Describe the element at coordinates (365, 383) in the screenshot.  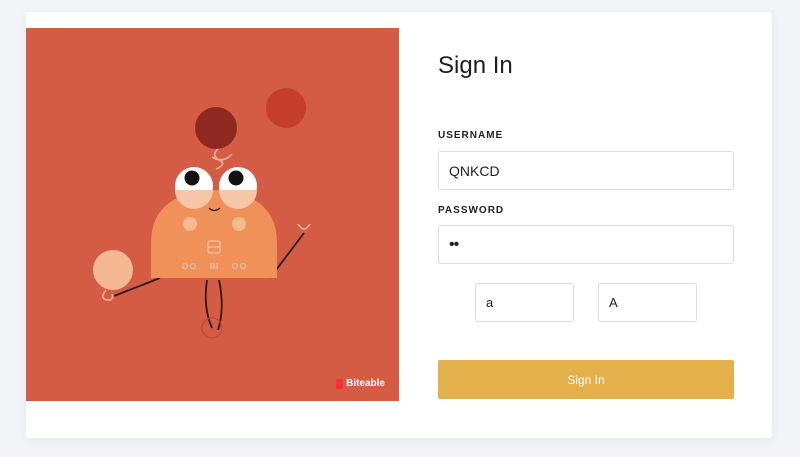
I see `brand-name: Biteable` at that location.